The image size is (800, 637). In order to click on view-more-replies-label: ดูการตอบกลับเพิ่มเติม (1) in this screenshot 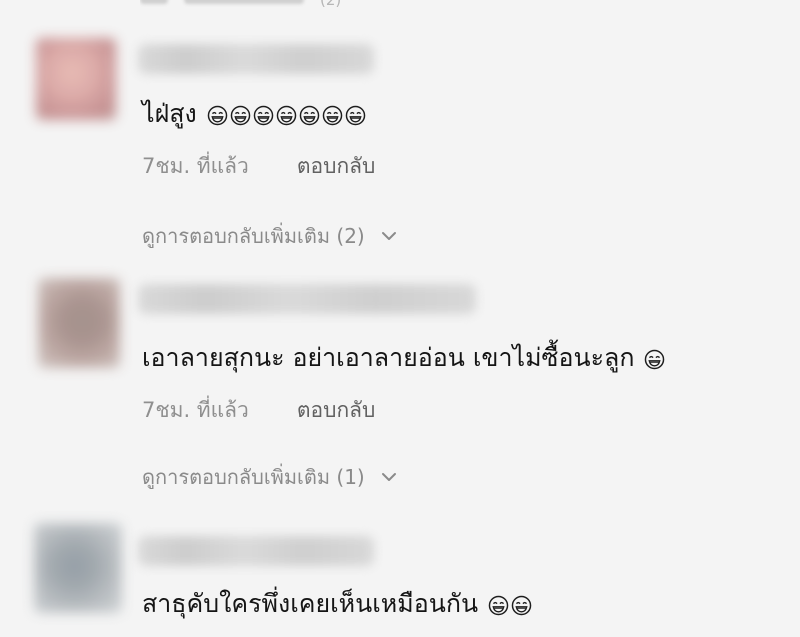, I will do `click(253, 477)`.